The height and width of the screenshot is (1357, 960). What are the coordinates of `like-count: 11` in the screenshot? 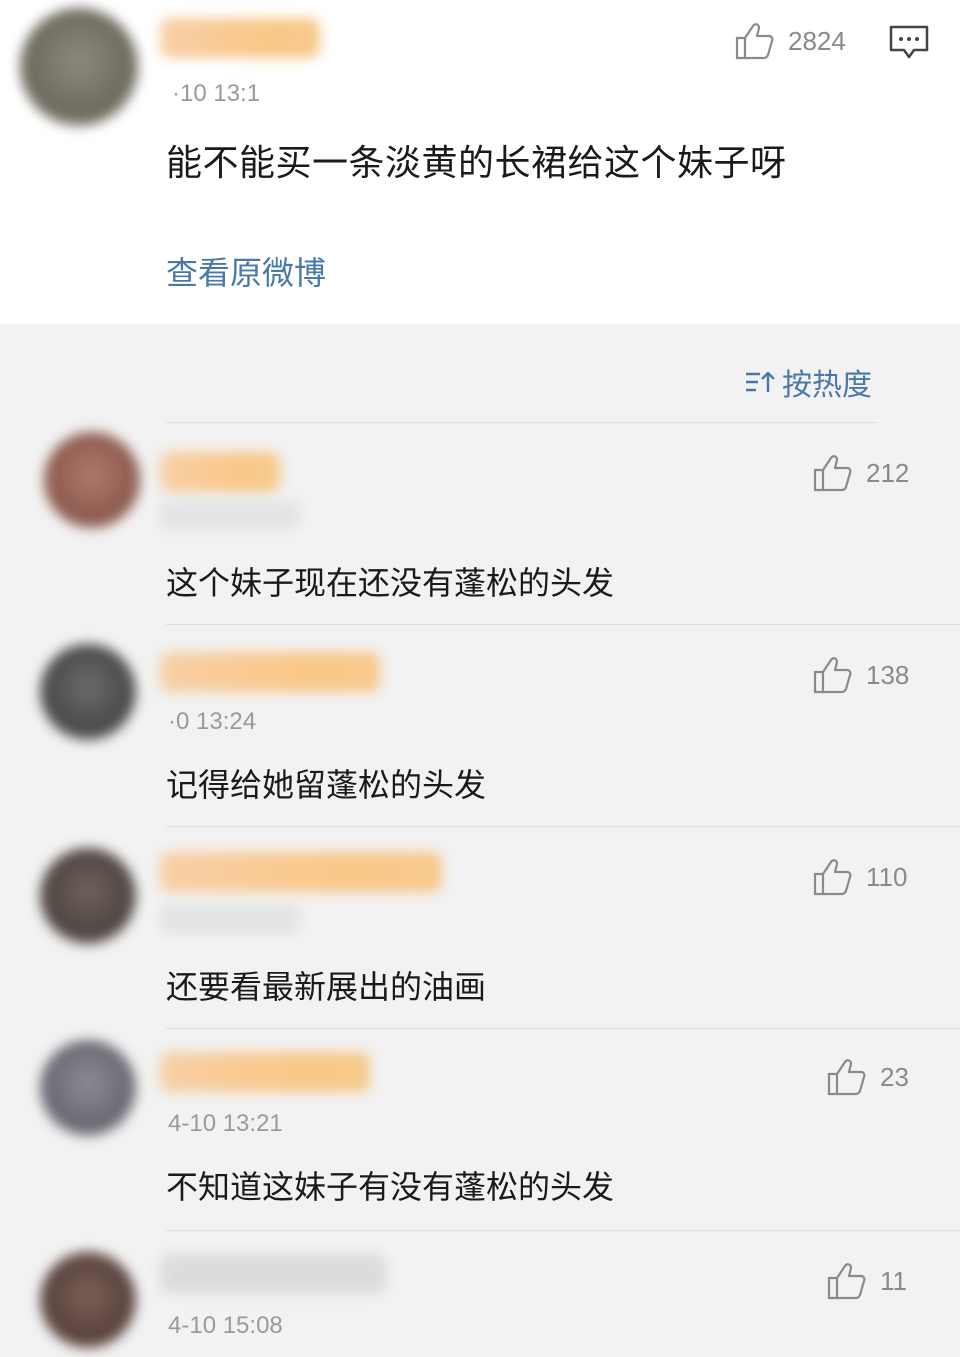 It's located at (893, 1280).